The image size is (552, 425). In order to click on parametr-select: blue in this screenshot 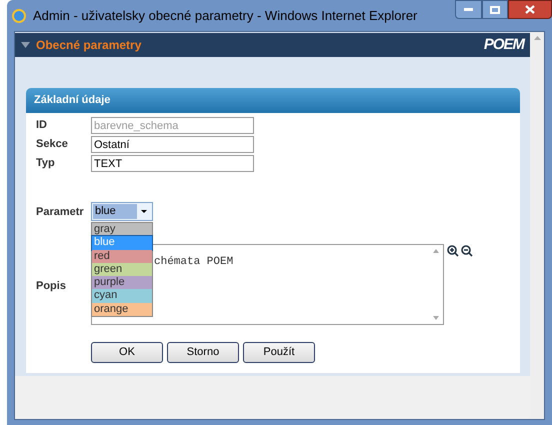, I will do `click(122, 211)`.